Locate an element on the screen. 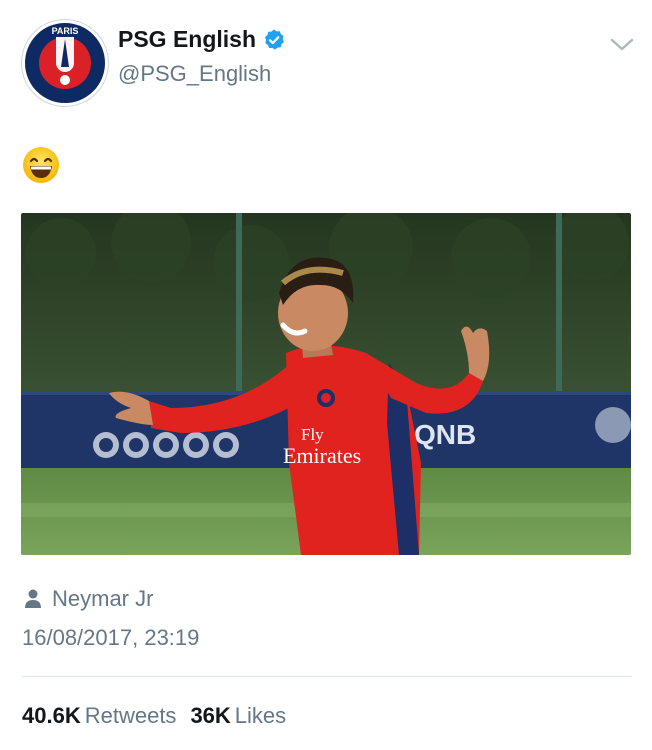  author-avatar: PARIS is located at coordinates (65, 63).